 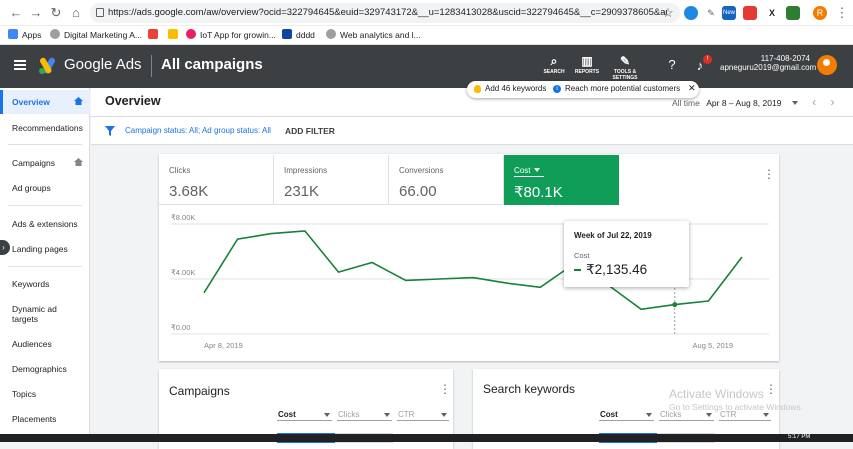 I want to click on account-info: 117-408-2074 apneguru2019@gmail.com, so click(x=768, y=63).